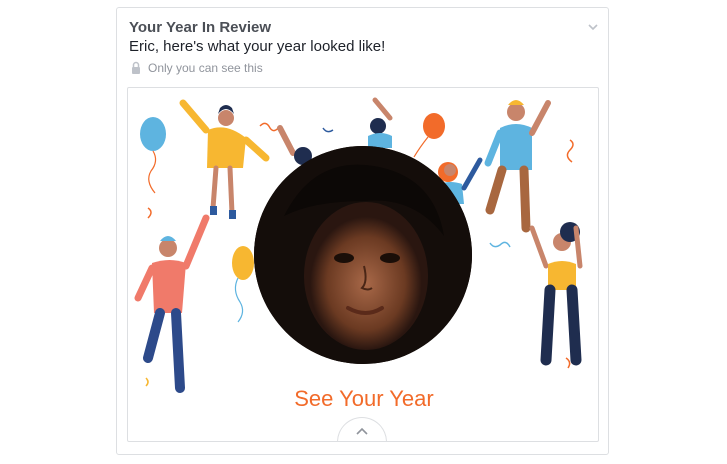 The image size is (727, 464). Describe the element at coordinates (593, 27) in the screenshot. I see `chevron-down-icon` at that location.